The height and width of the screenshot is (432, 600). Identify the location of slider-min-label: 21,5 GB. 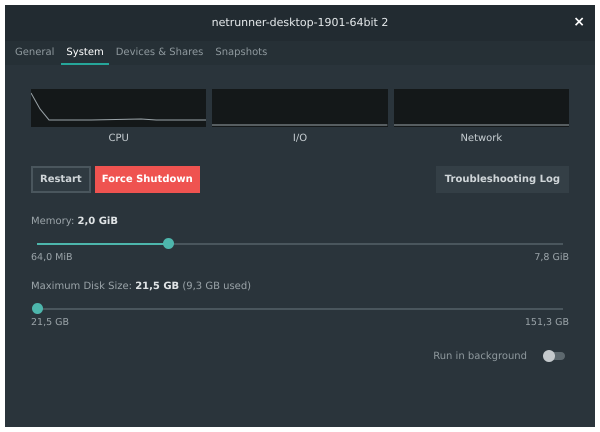
(50, 323).